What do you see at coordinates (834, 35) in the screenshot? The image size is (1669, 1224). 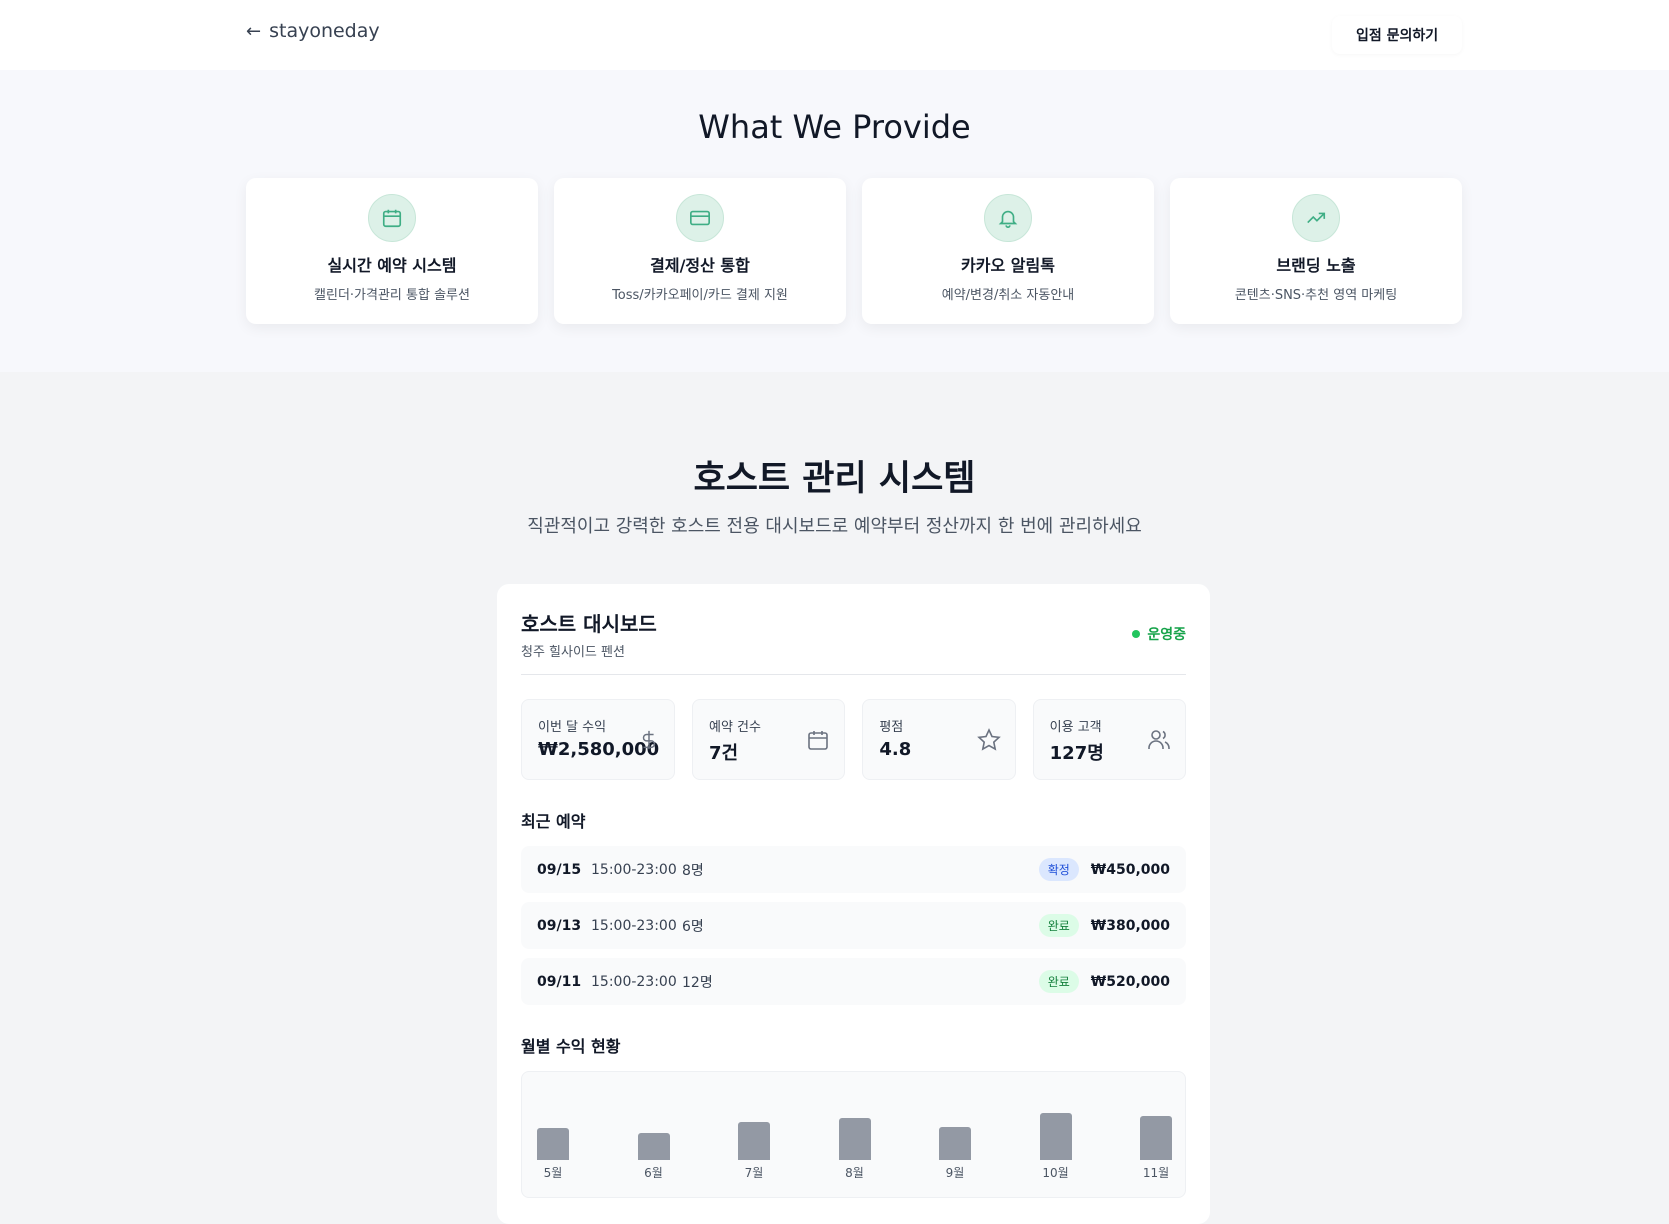 I see `top-header: ← stayoneday 입점 문의하기` at bounding box center [834, 35].